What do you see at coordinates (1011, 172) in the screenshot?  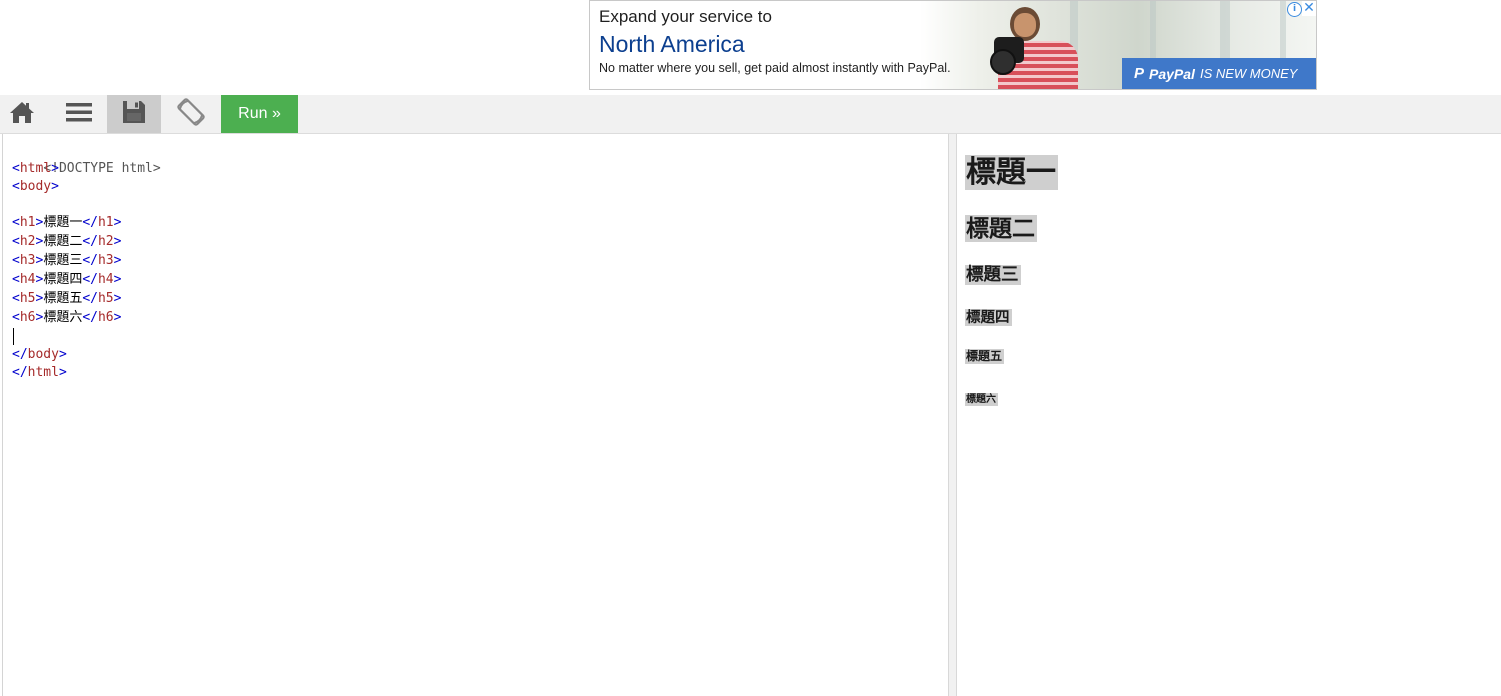 I see `result-heading-1: 標題一` at bounding box center [1011, 172].